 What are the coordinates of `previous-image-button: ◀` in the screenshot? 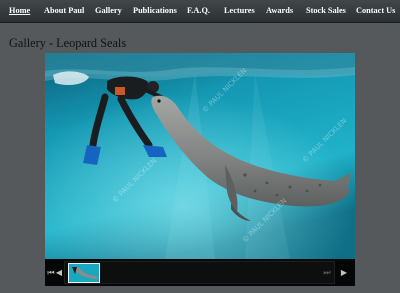 It's located at (59, 272).